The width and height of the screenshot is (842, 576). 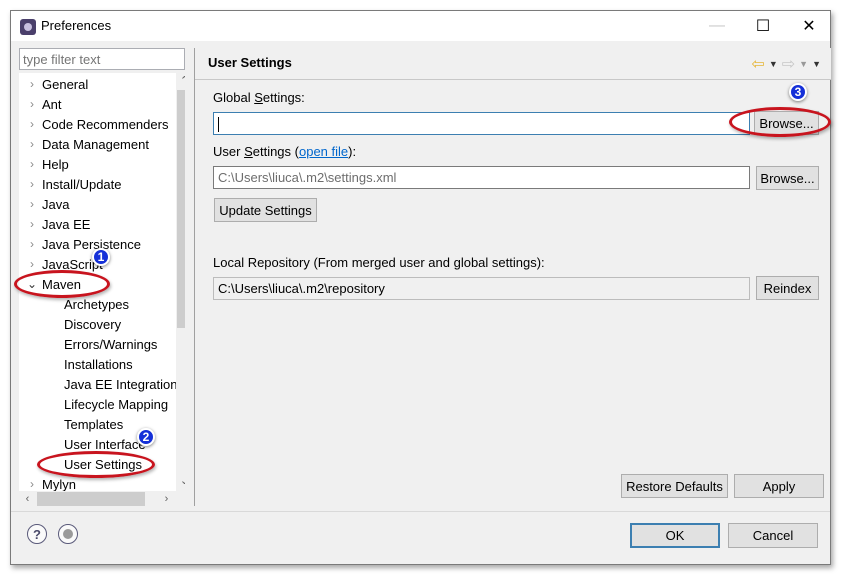 I want to click on pane-divider, so click(x=194, y=277).